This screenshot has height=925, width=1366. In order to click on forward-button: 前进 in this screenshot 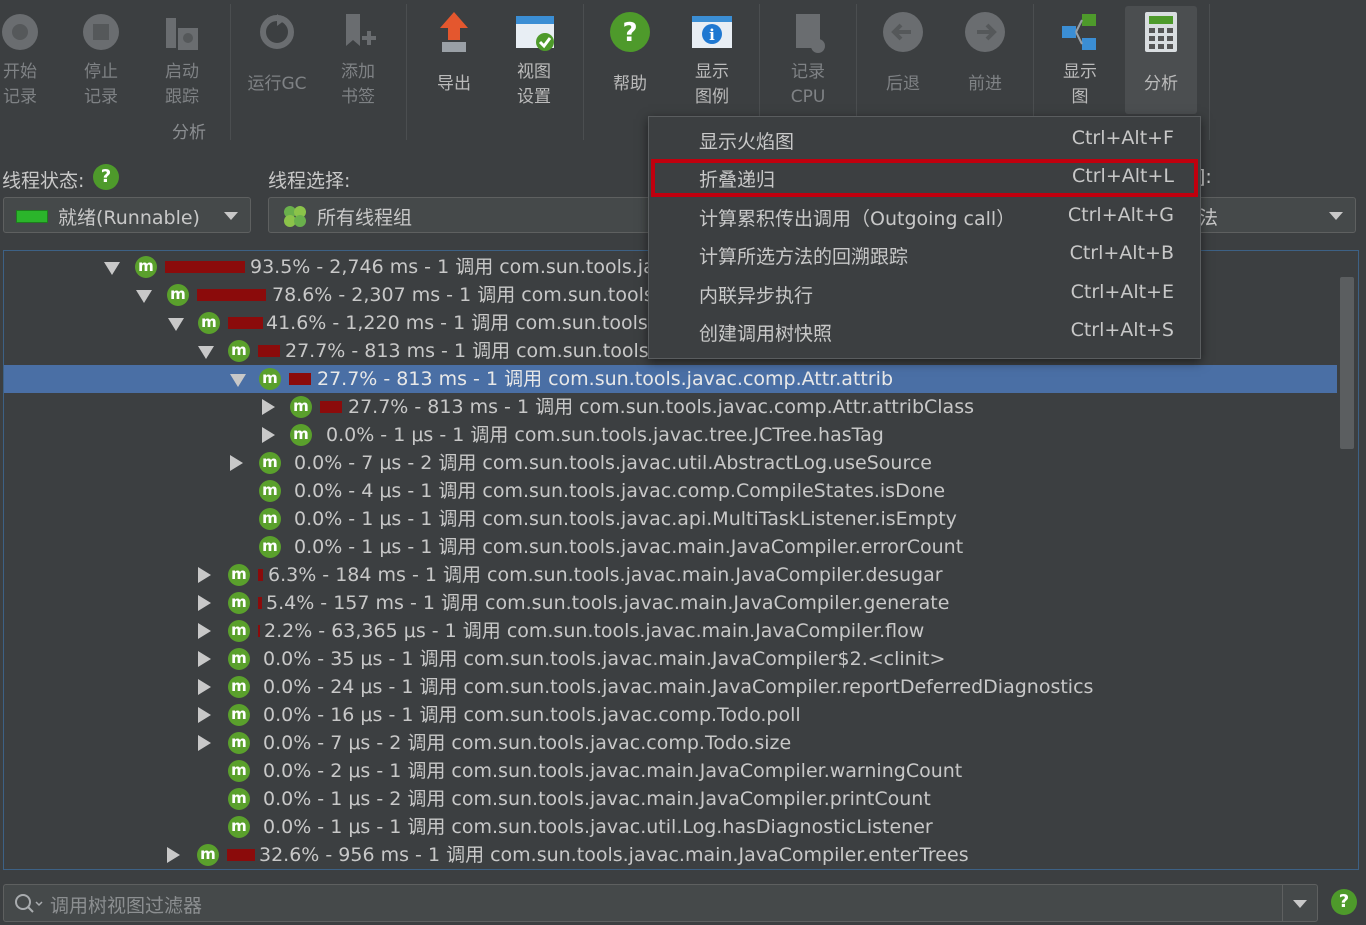, I will do `click(985, 60)`.